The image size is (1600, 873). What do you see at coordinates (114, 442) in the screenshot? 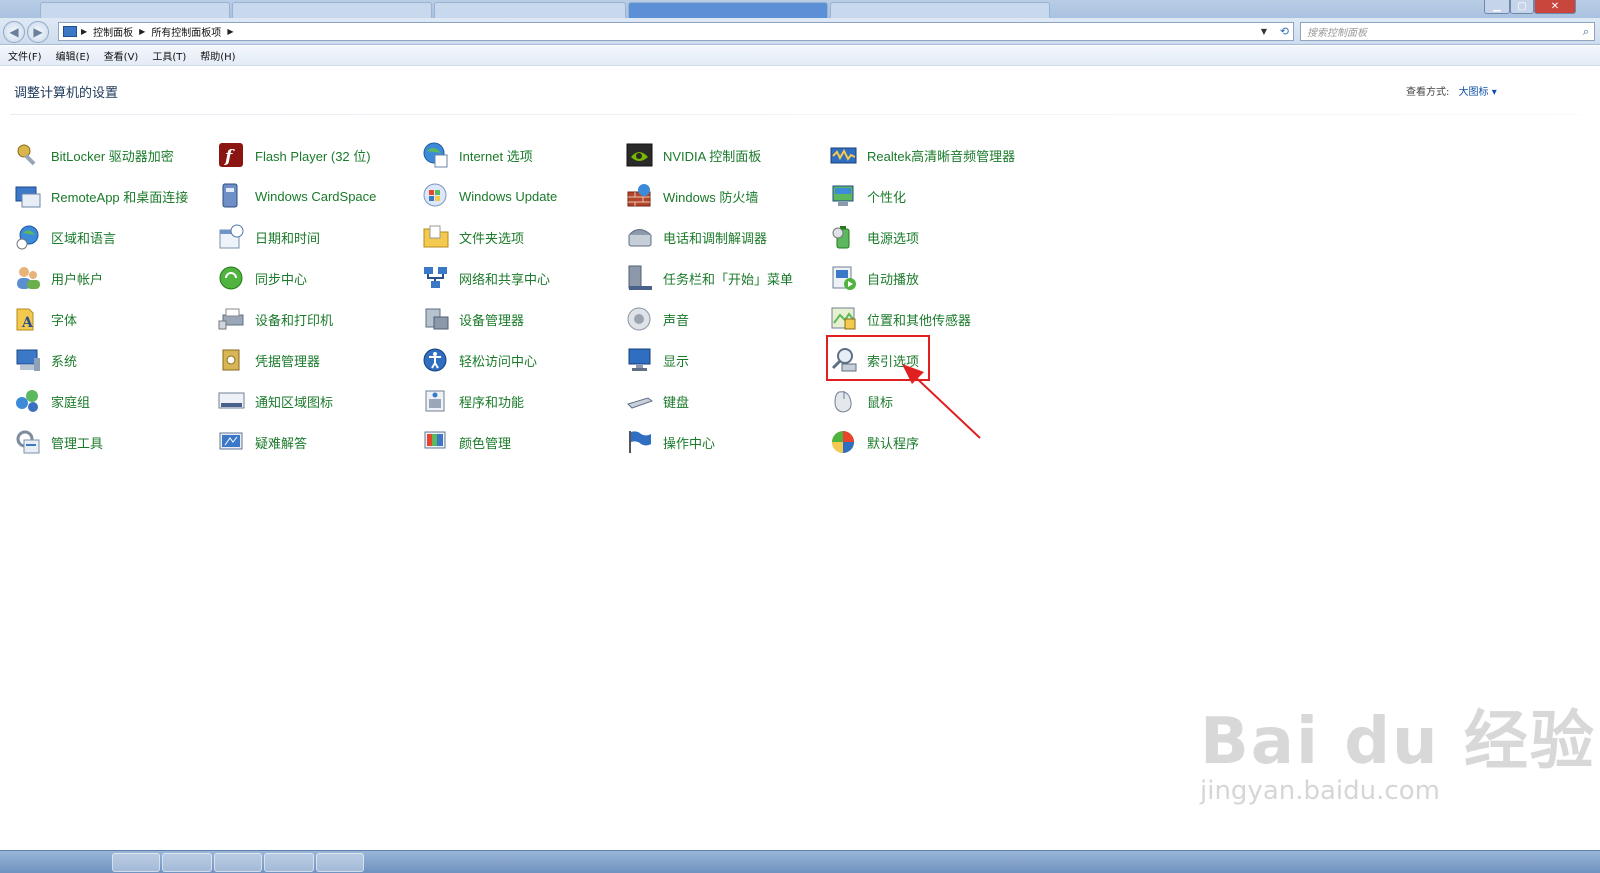
I see `item-admin-tools: 管理工具` at bounding box center [114, 442].